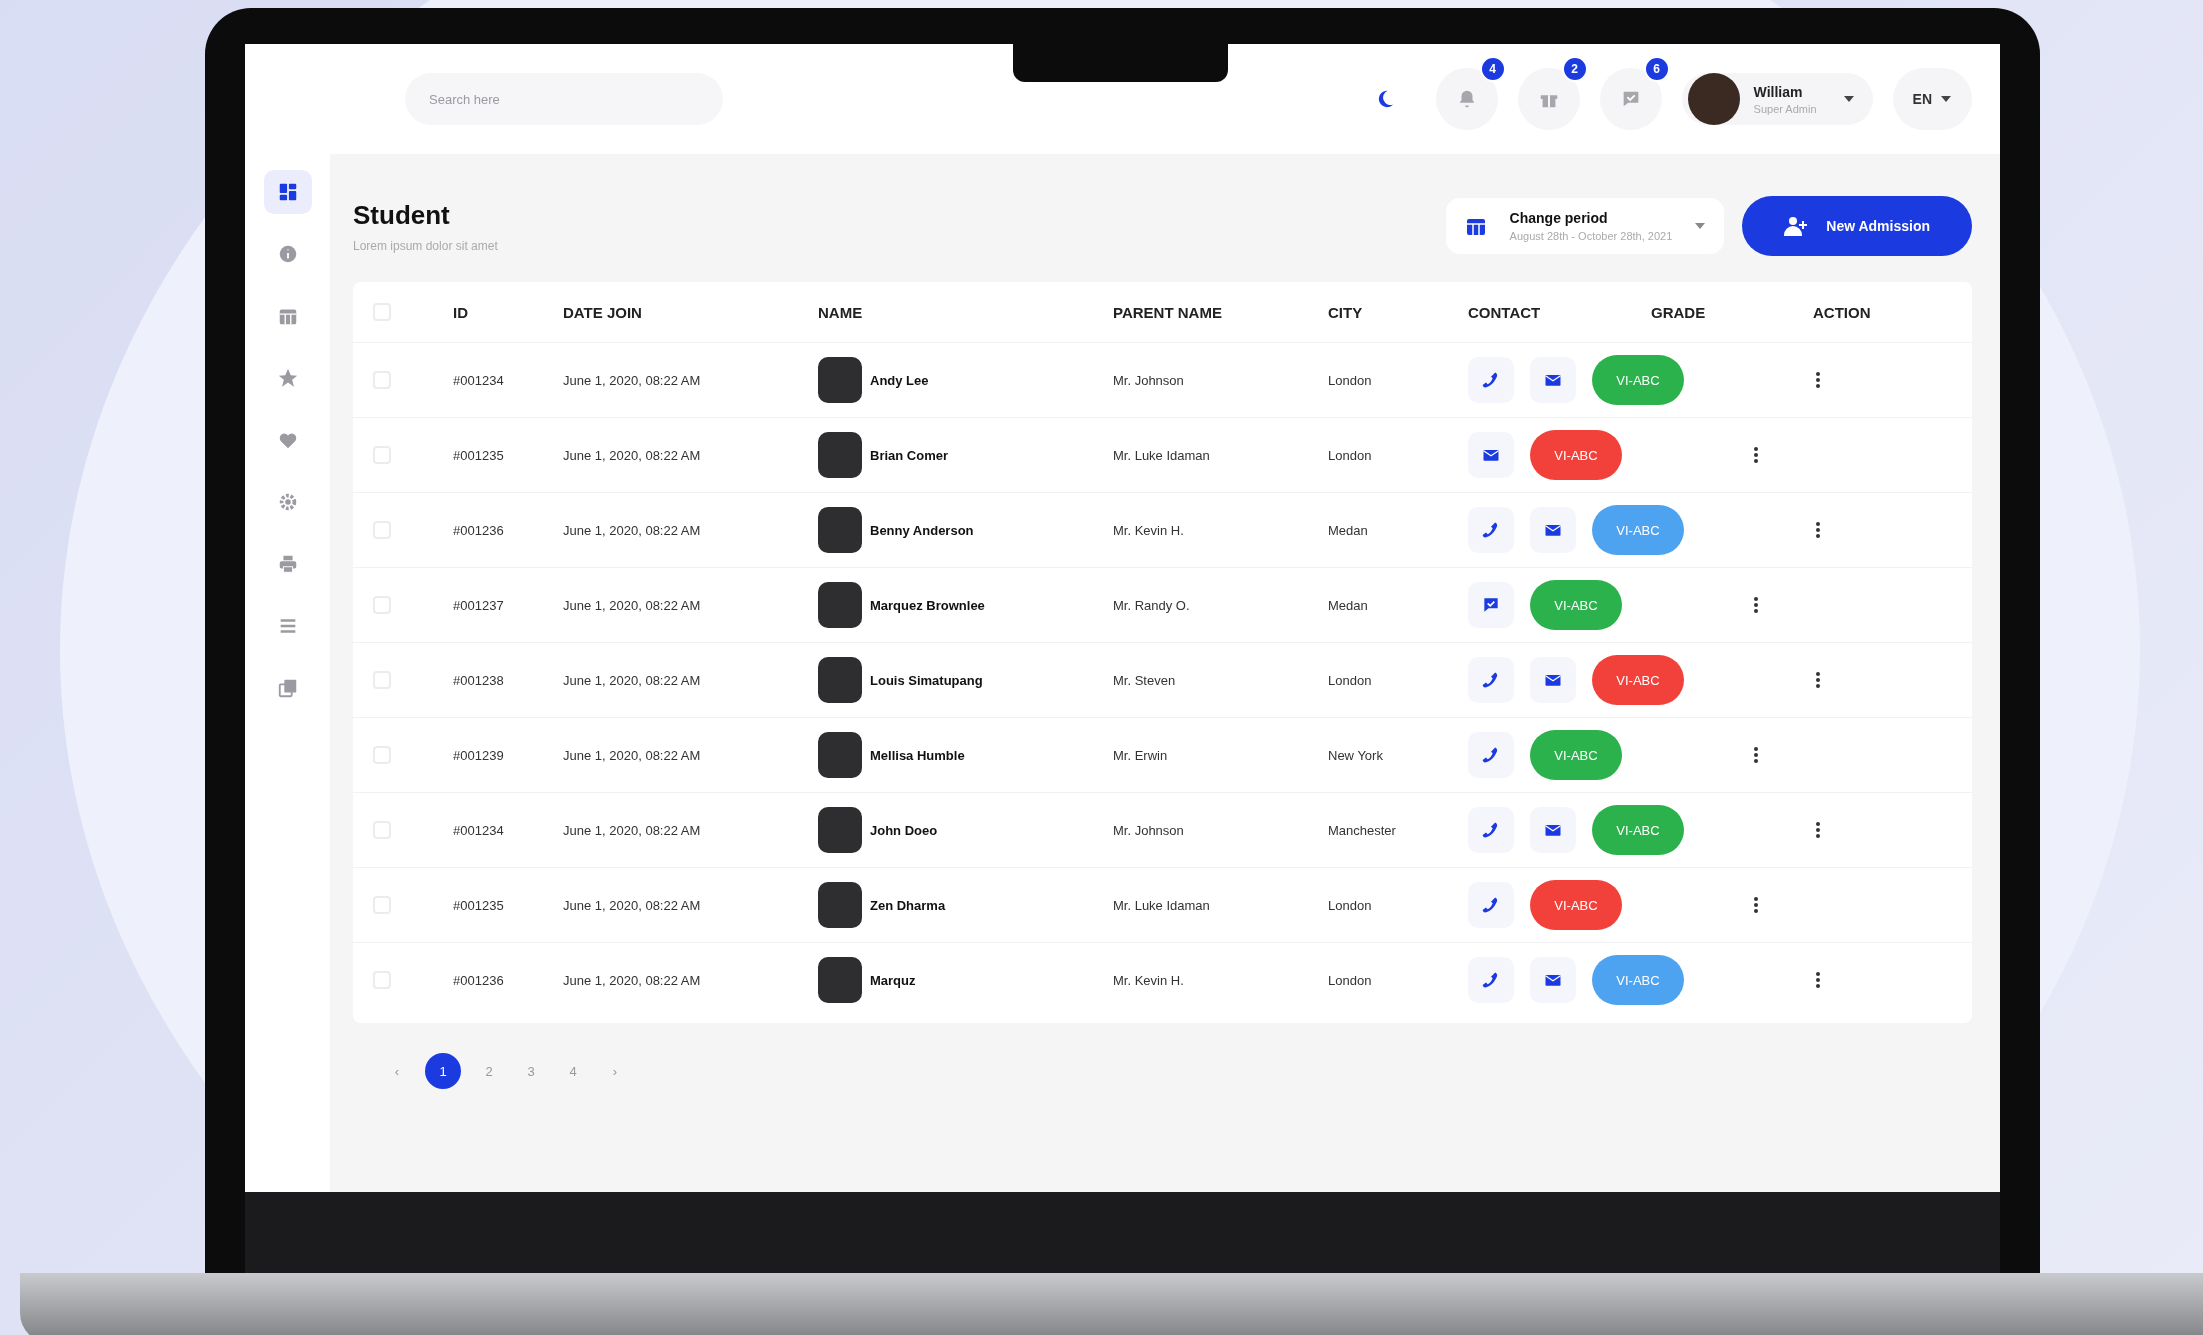 The width and height of the screenshot is (2203, 1335). Describe the element at coordinates (479, 755) in the screenshot. I see `id-cell-text: #001239` at that location.